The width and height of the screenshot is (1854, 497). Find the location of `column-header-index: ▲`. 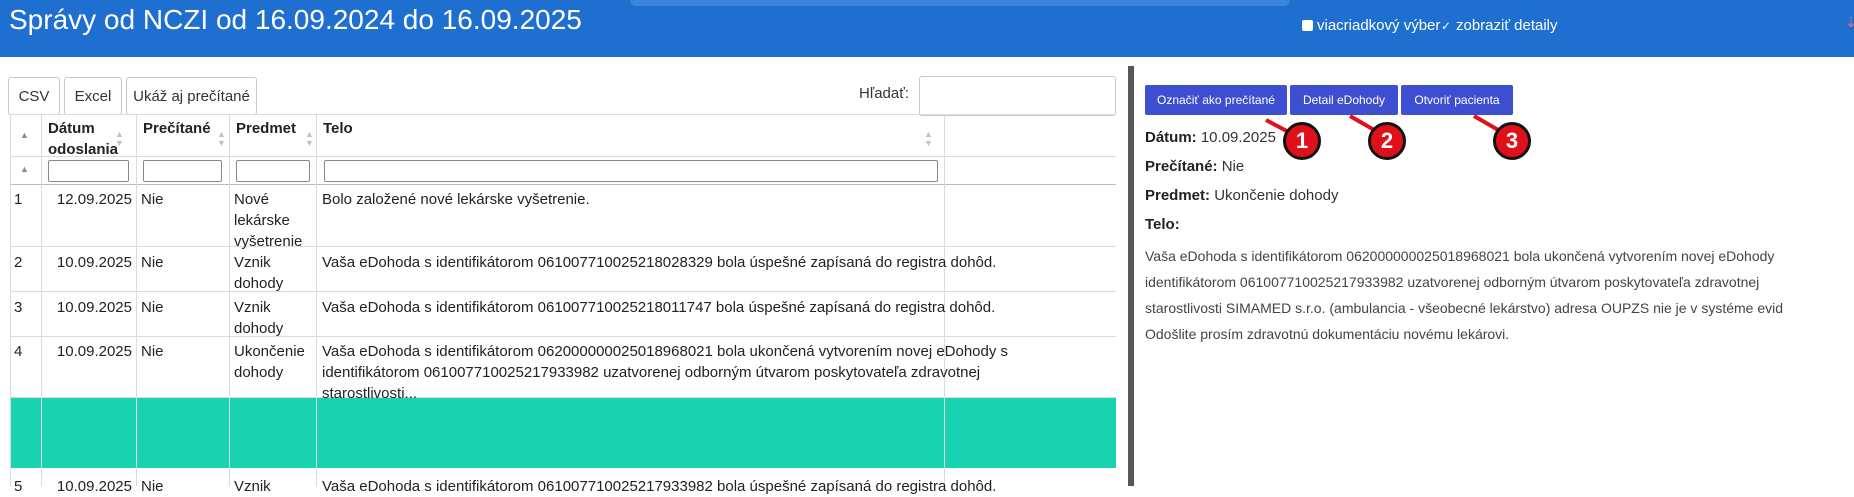

column-header-index: ▲ is located at coordinates (25, 135).